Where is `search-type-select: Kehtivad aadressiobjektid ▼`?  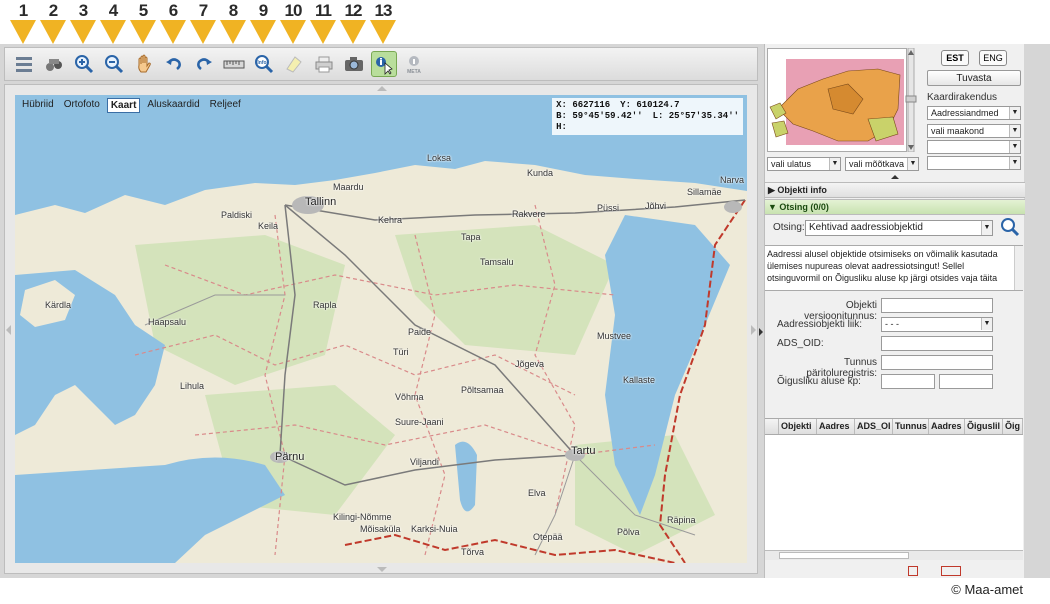 search-type-select: Kehtivad aadressiobjektid ▼ is located at coordinates (899, 228).